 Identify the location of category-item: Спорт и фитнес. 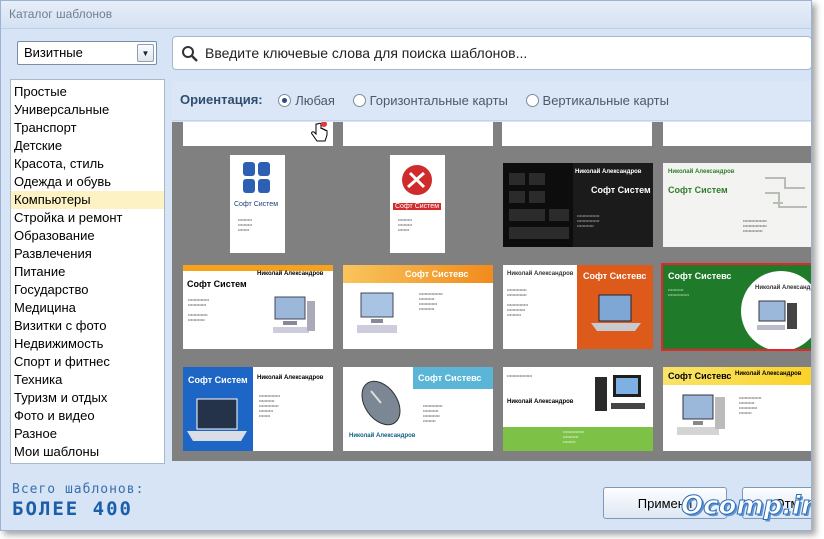
(87, 362).